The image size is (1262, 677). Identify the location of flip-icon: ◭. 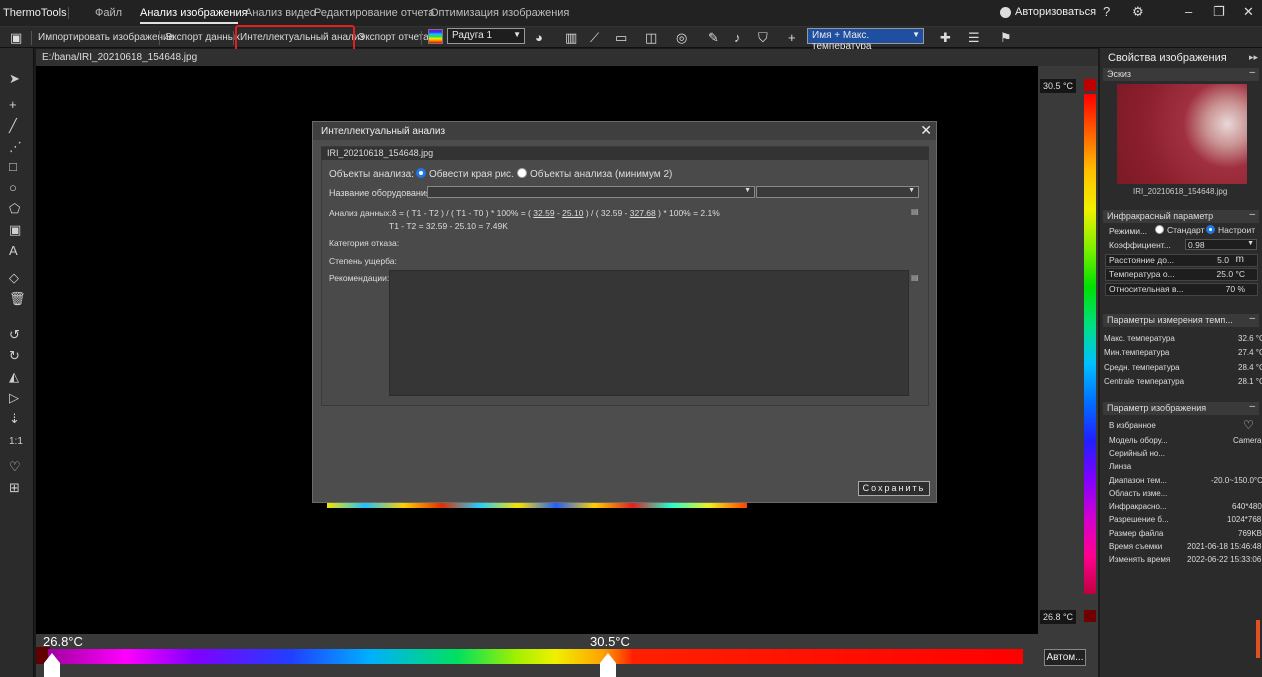
(14, 377).